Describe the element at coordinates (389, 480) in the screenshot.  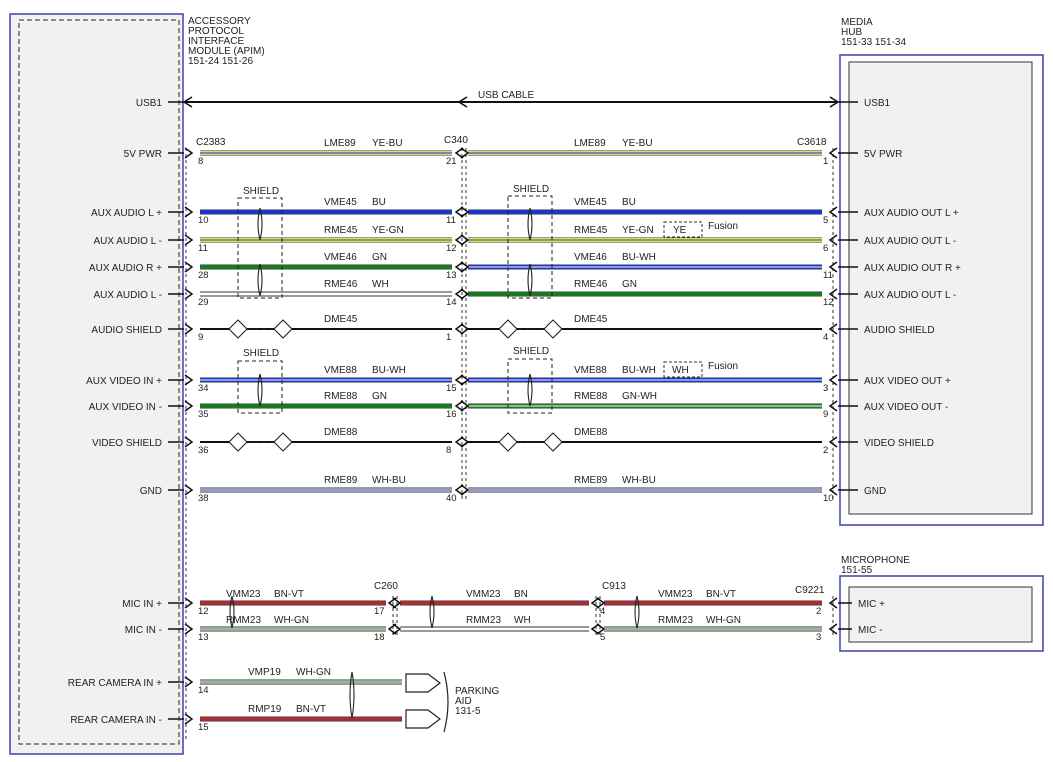
I see `circuit-left-color: WH-BU` at that location.